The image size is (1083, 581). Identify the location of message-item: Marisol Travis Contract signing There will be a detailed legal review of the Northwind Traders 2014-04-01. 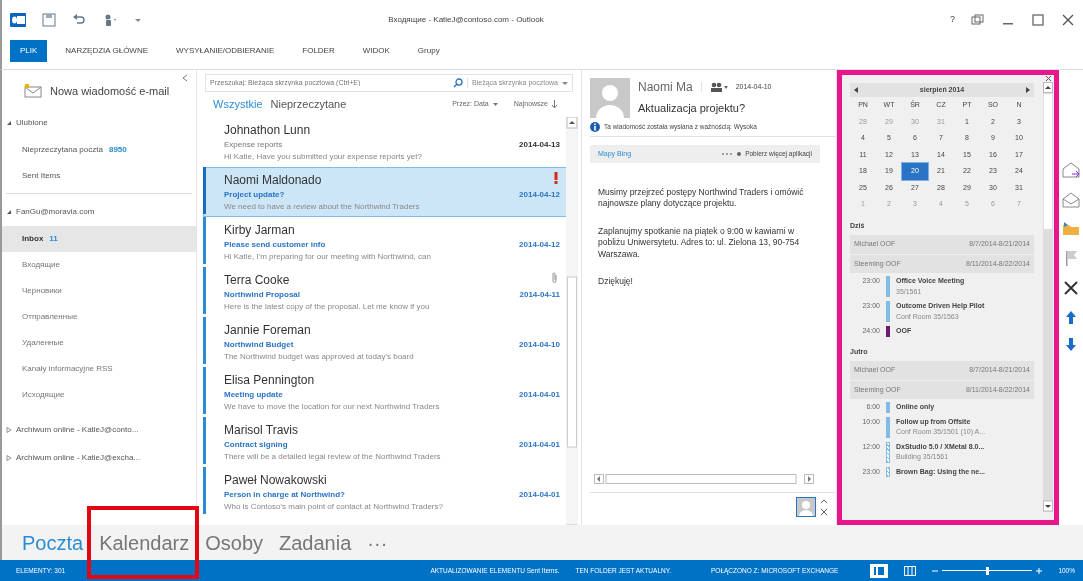
(385, 441).